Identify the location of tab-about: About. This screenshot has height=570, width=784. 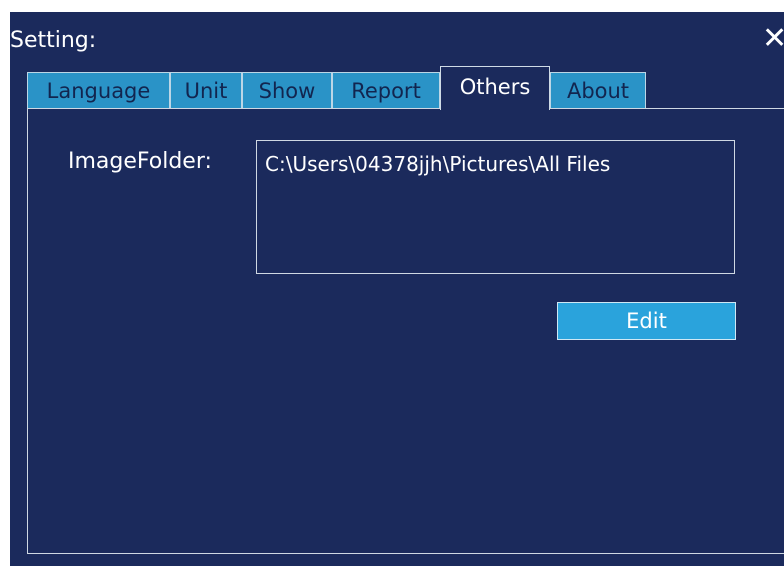
(598, 90).